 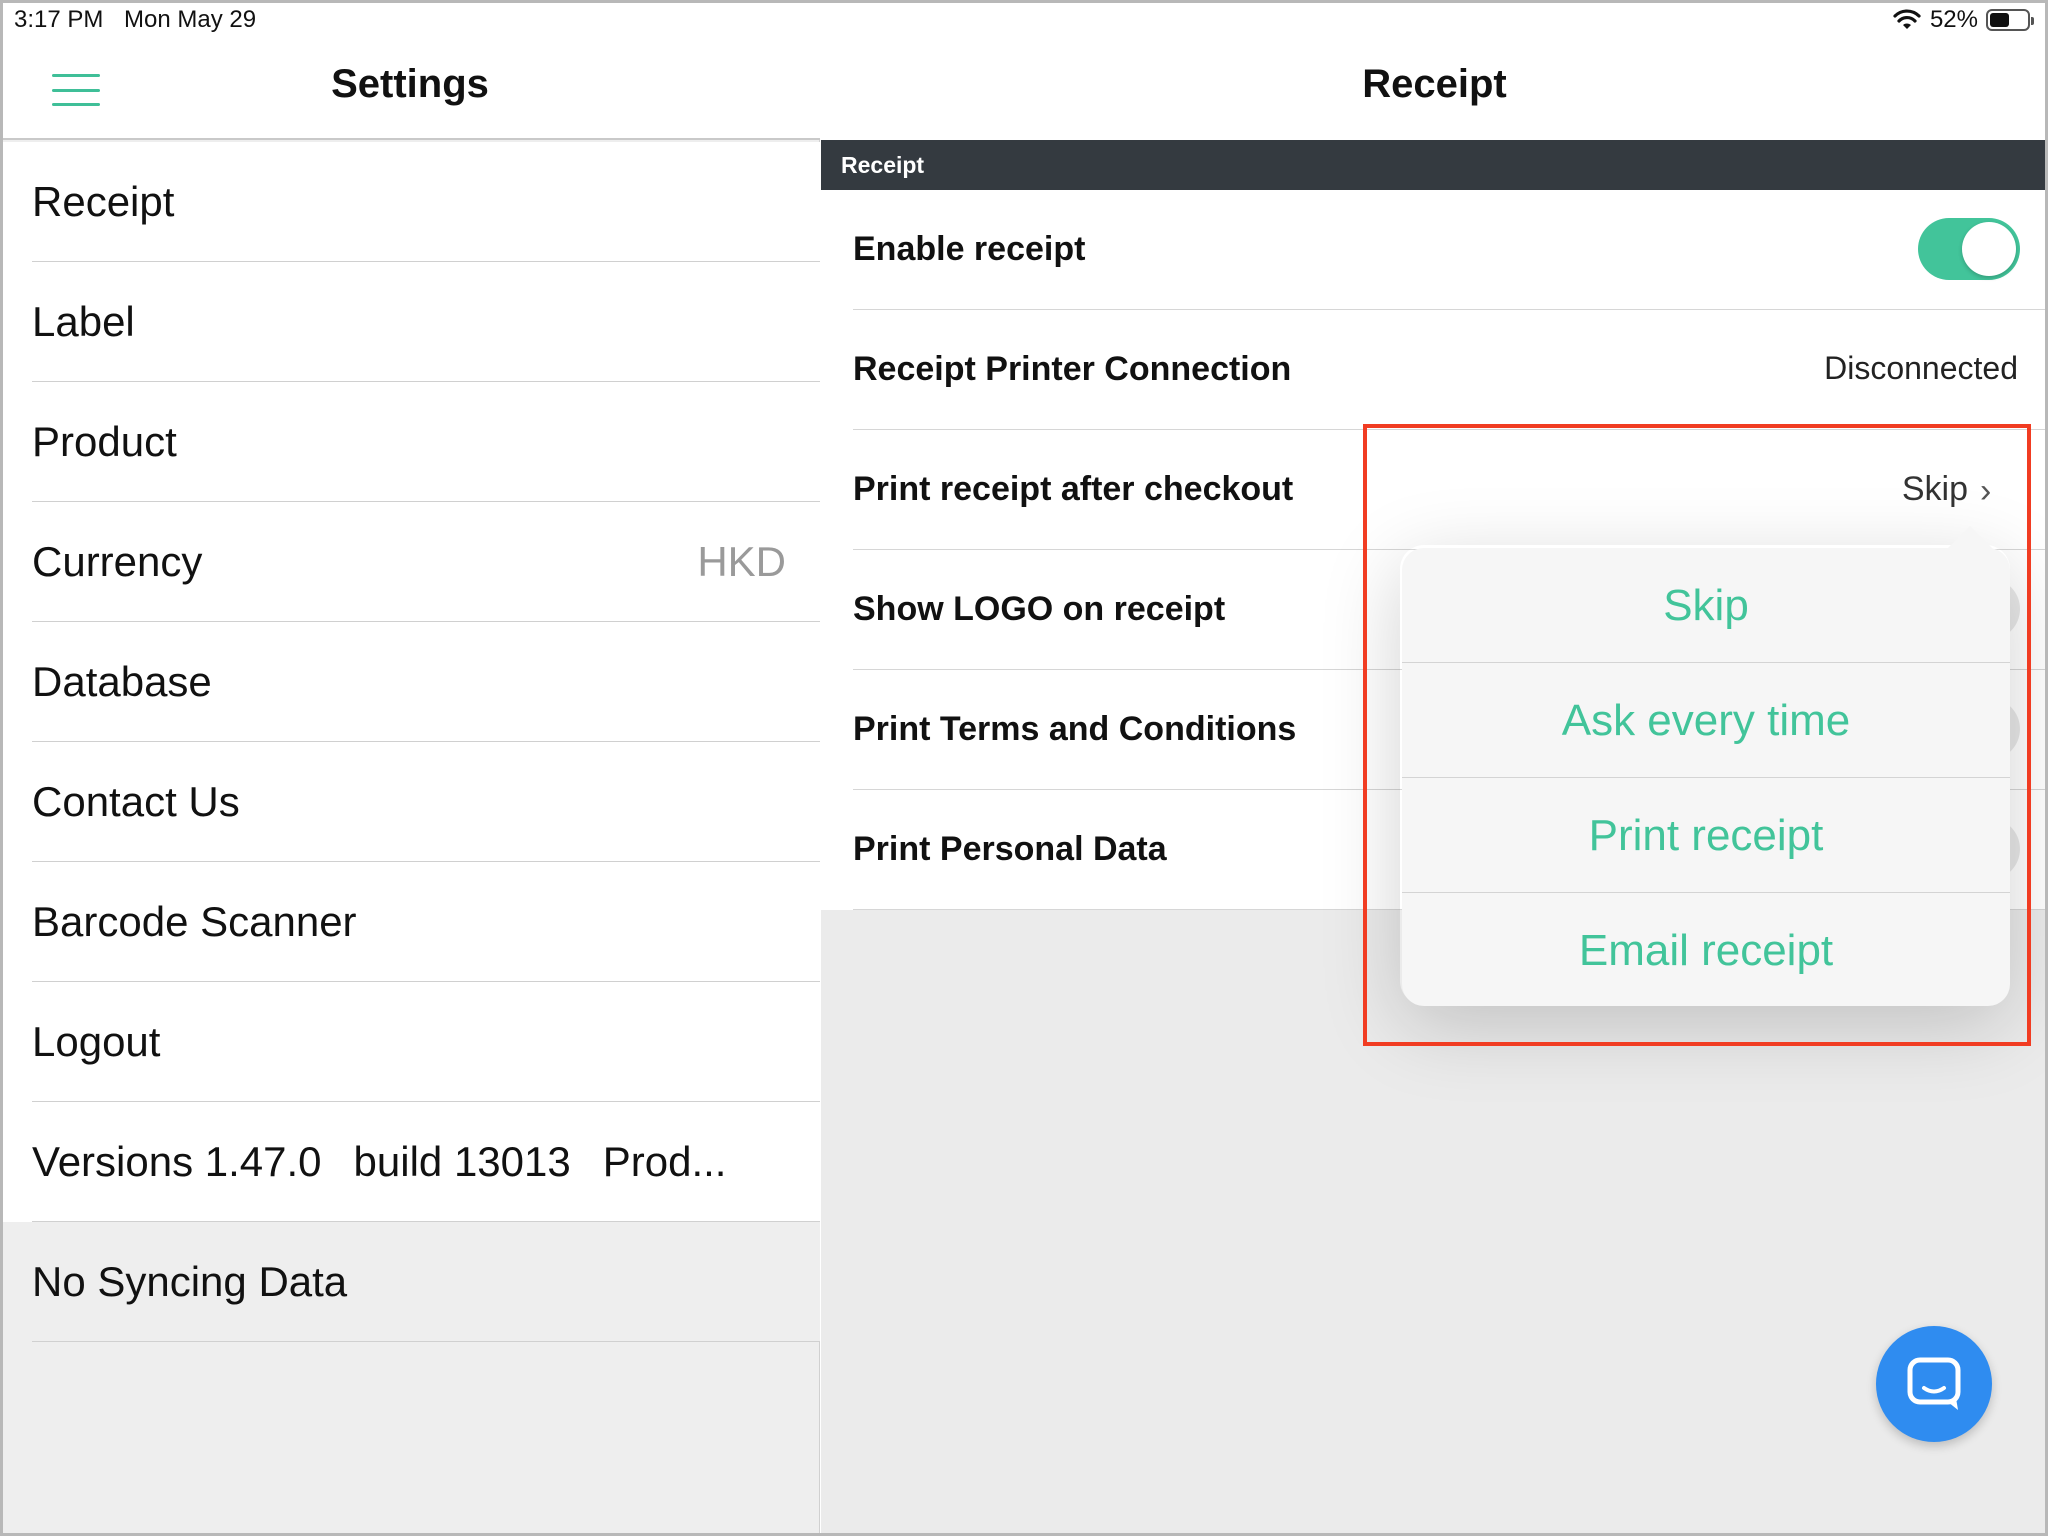 What do you see at coordinates (1434, 250) in the screenshot?
I see `row-enable-receipt: Enable receipt` at bounding box center [1434, 250].